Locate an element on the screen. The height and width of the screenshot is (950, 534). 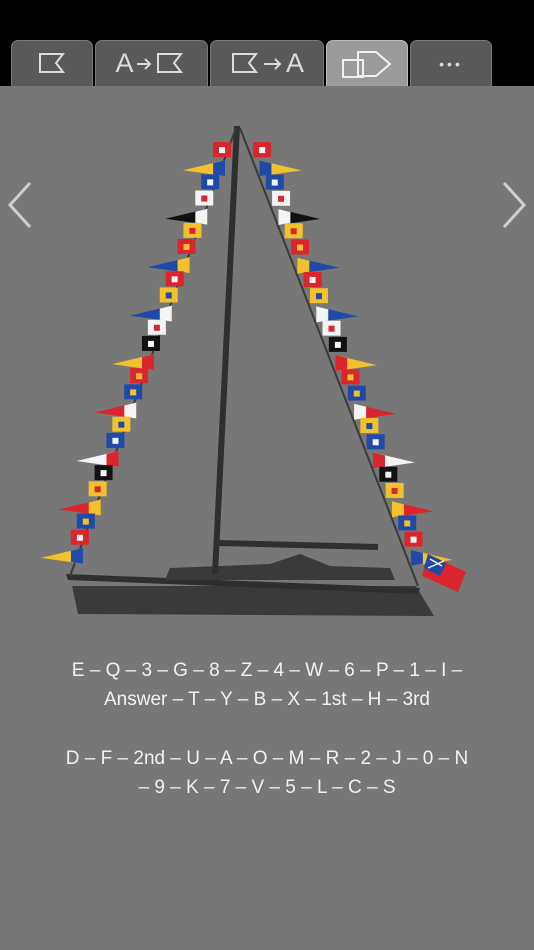
shapes-icon is located at coordinates (367, 64).